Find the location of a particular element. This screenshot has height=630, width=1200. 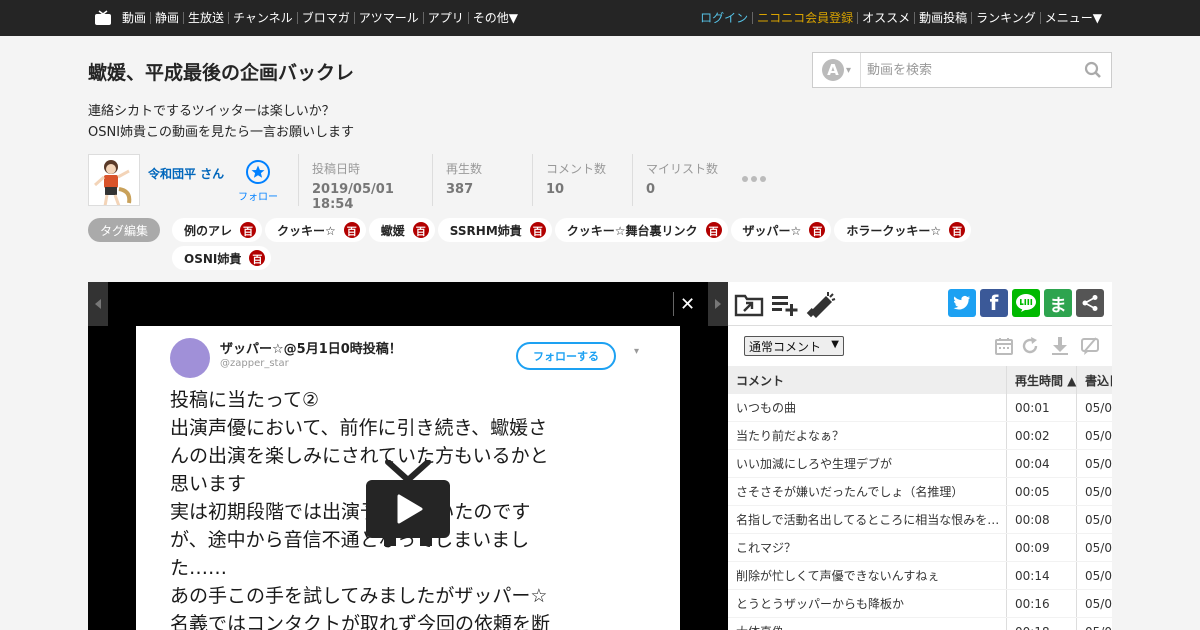

share-more-button is located at coordinates (1090, 303).